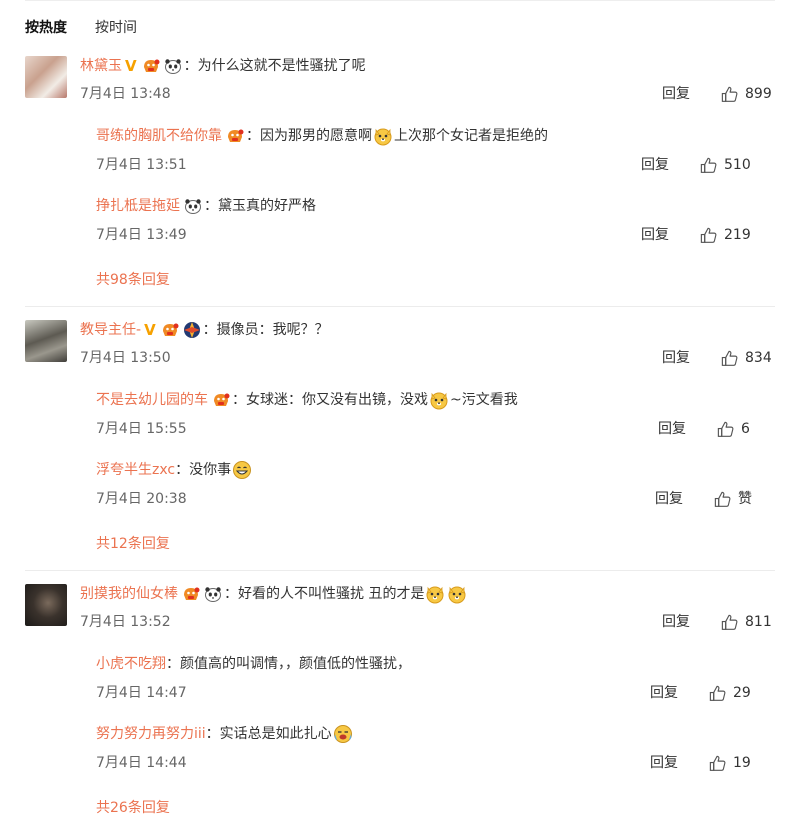 The width and height of the screenshot is (800, 824). I want to click on tab-hot: 按热度, so click(46, 28).